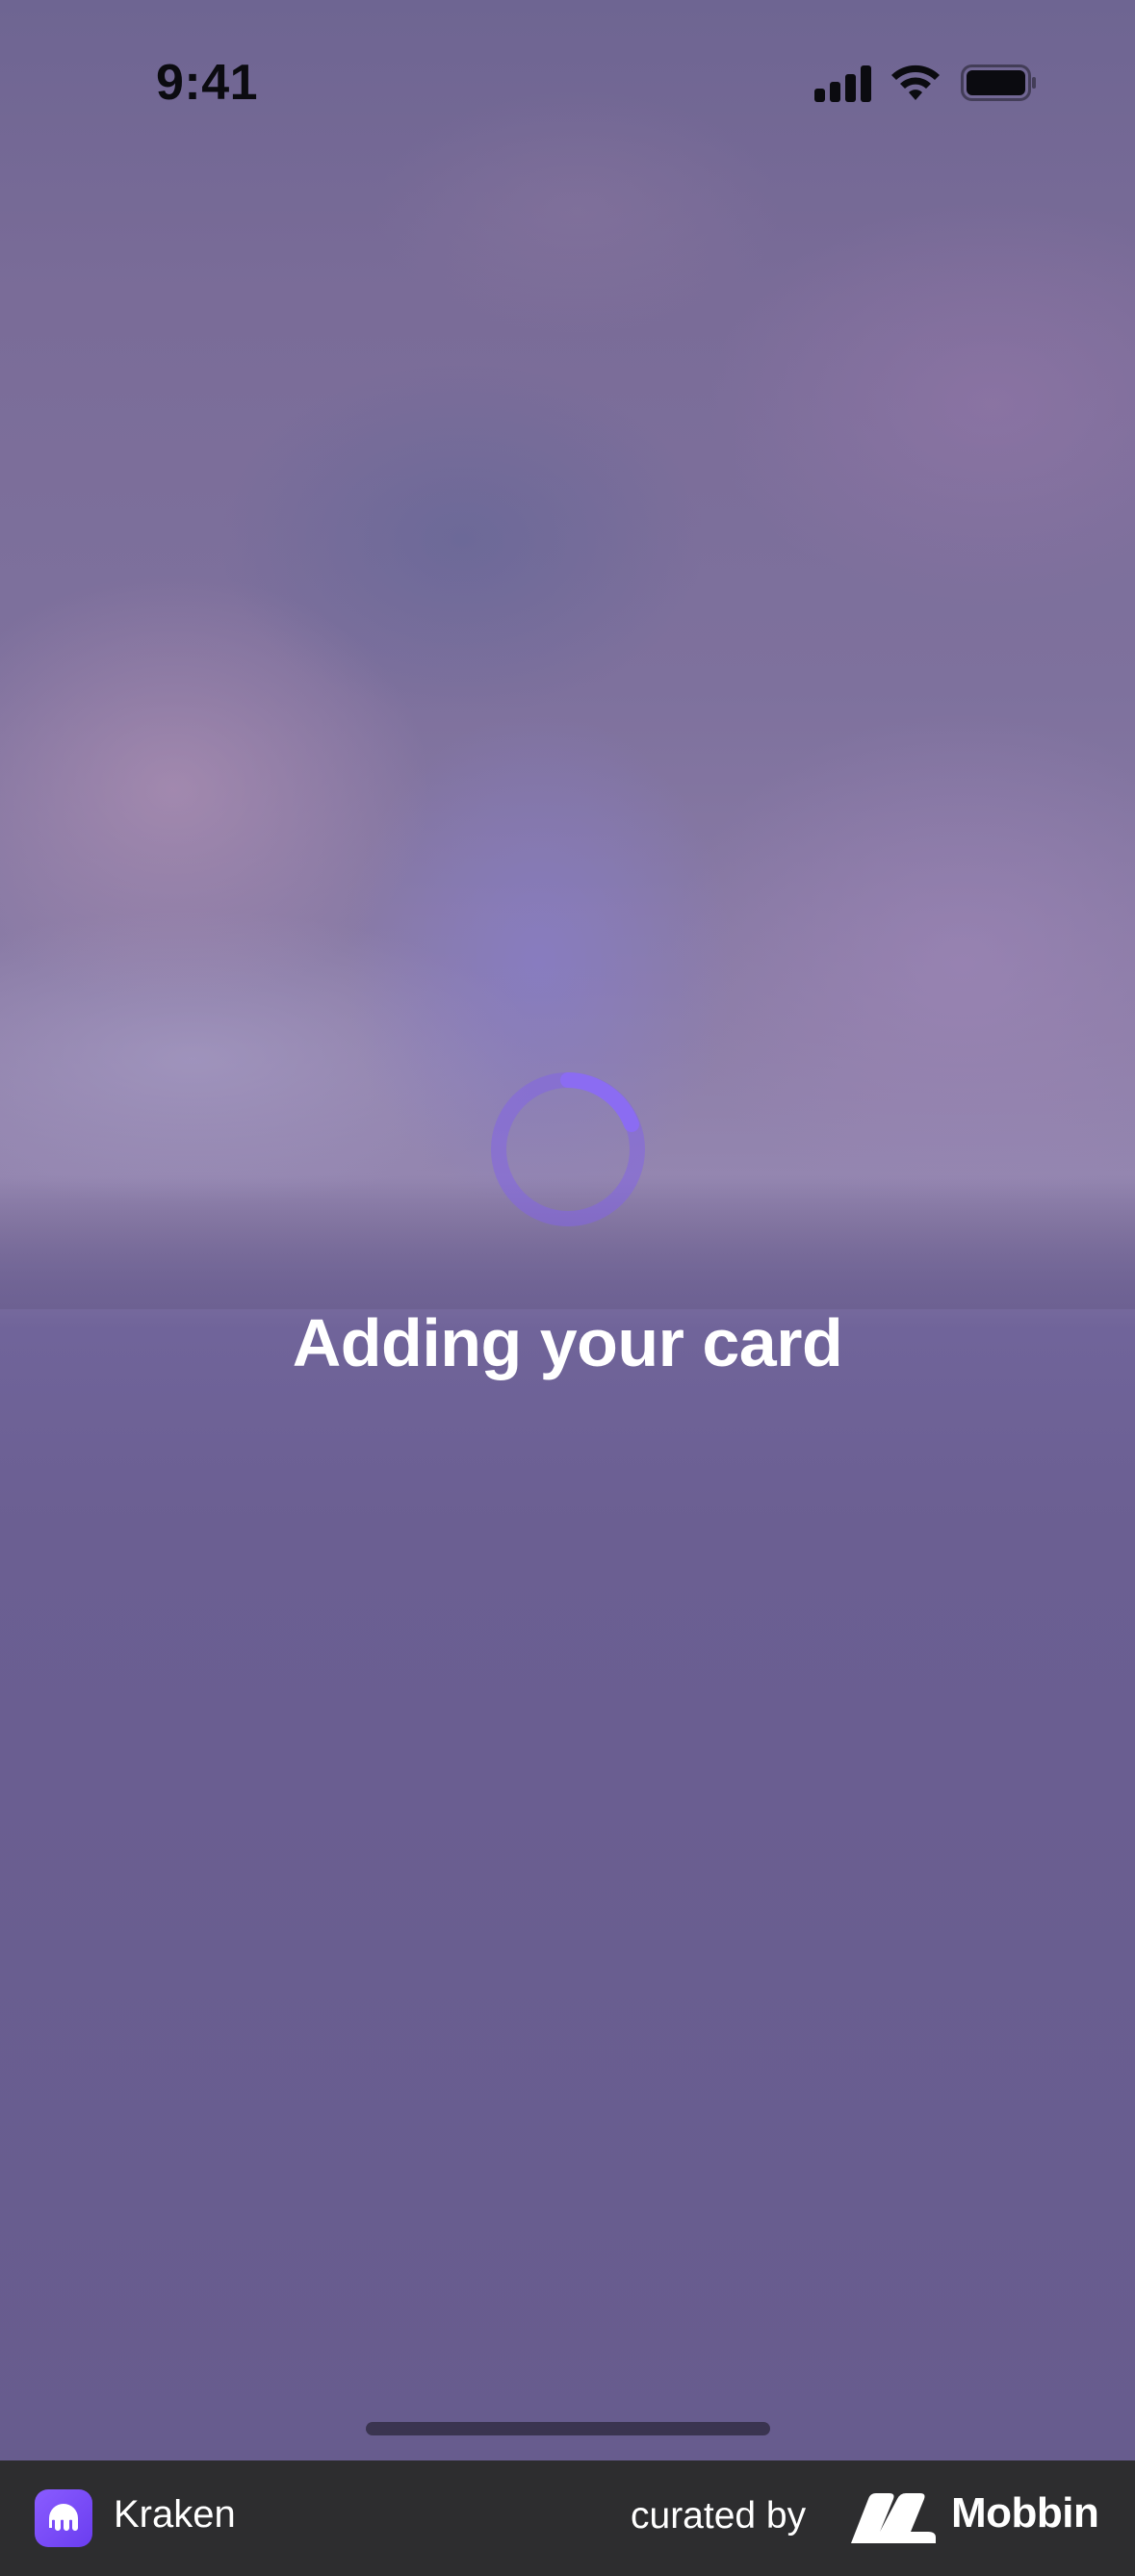 This screenshot has height=2576, width=1135. Describe the element at coordinates (567, 1342) in the screenshot. I see `page-title: Adding your card` at that location.